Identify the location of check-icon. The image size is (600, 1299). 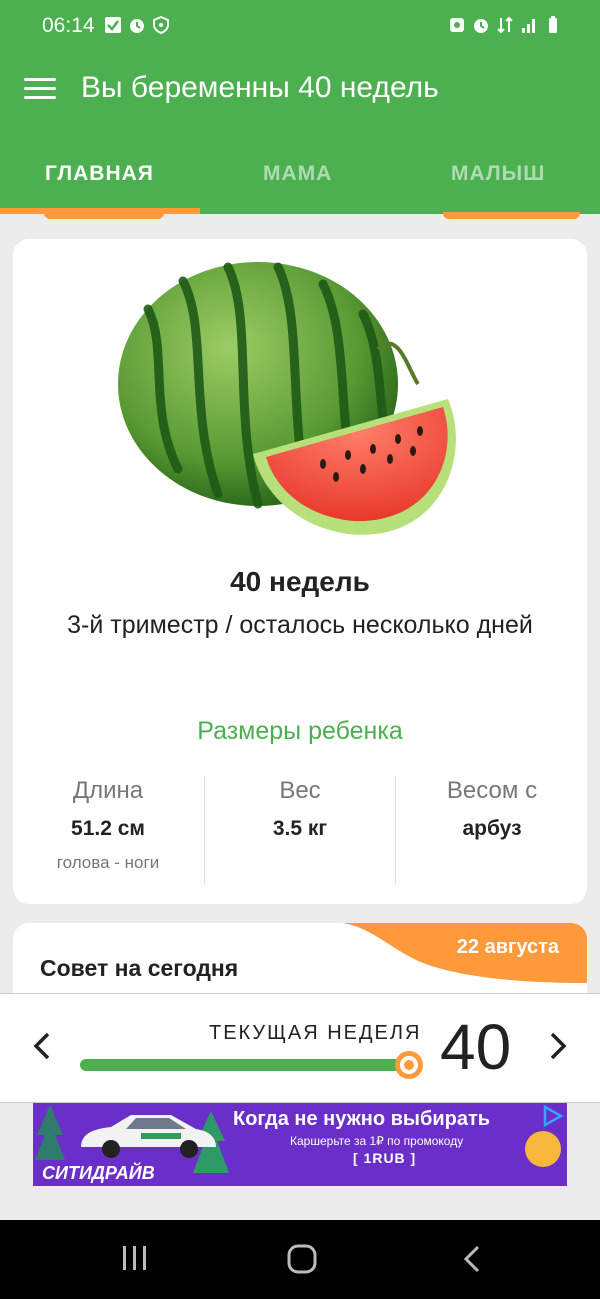
(113, 25).